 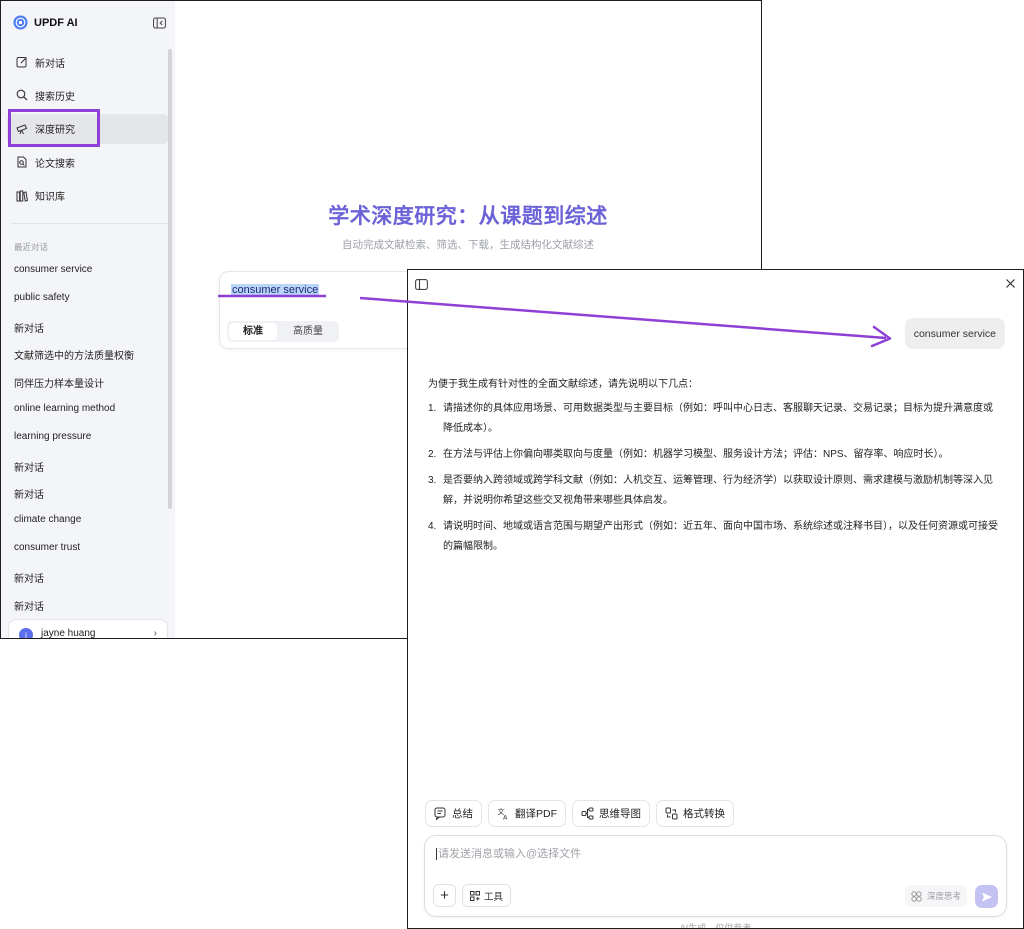 I want to click on books-icon, so click(x=22, y=196).